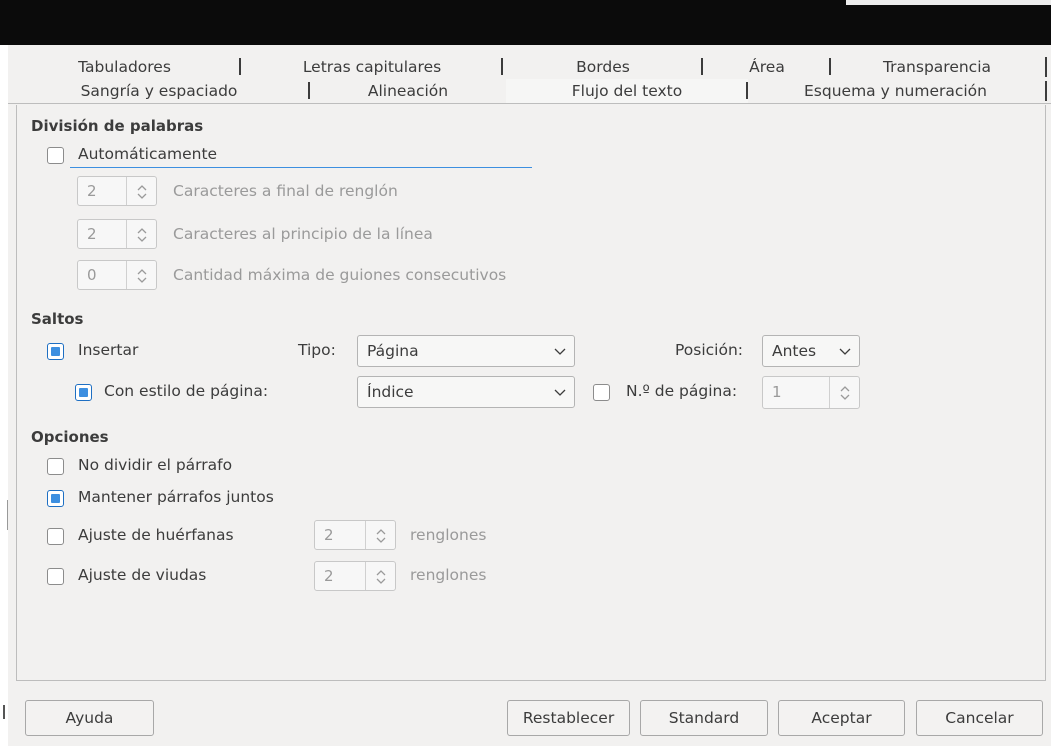 The image size is (1051, 746). Describe the element at coordinates (92, 234) in the screenshot. I see `chars-start-value: 2` at that location.